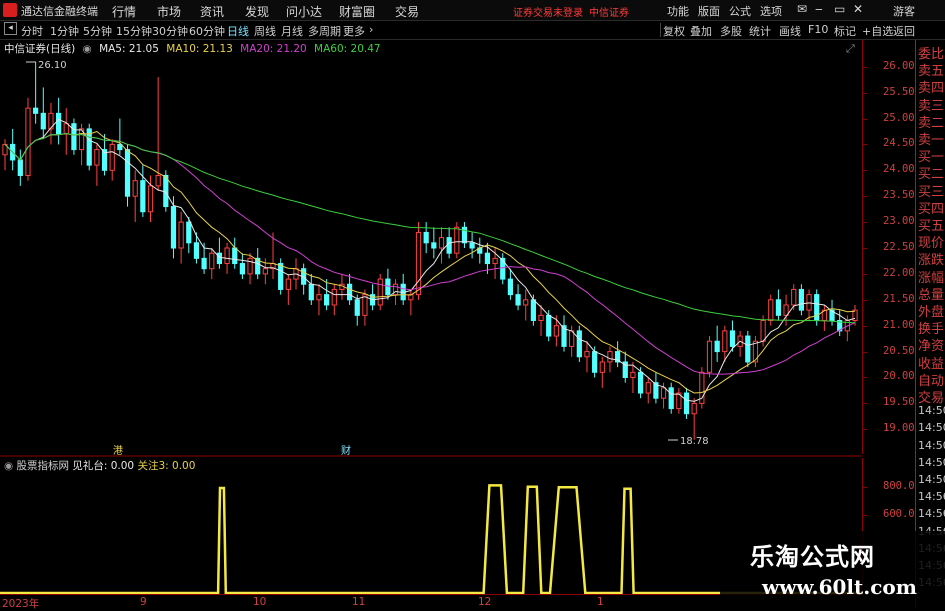 The width and height of the screenshot is (945, 611). I want to click on login-status: 证券交易未登录, so click(548, 11).